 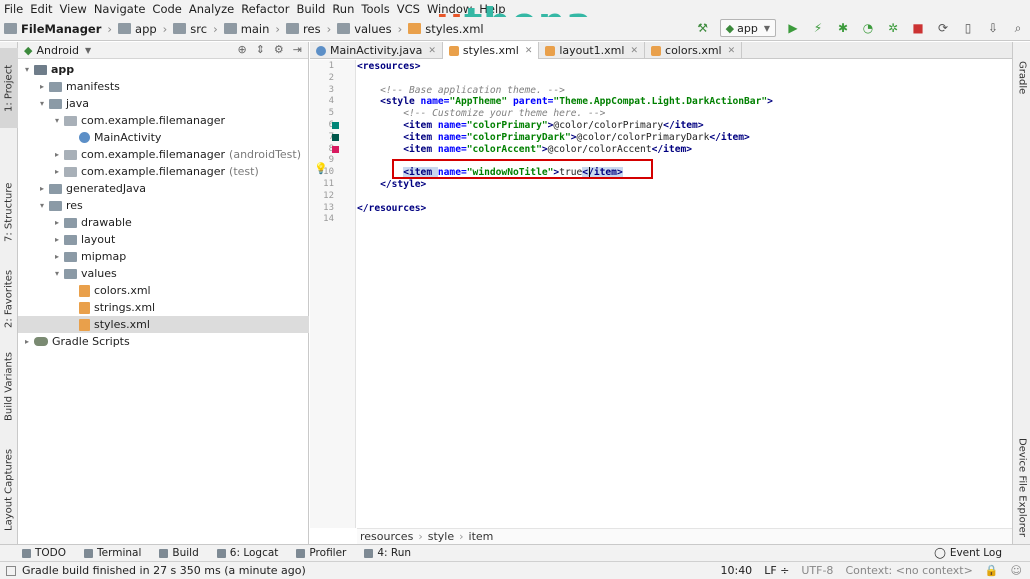 I want to click on structure-tool-button: 7: Structure, so click(x=9, y=212).